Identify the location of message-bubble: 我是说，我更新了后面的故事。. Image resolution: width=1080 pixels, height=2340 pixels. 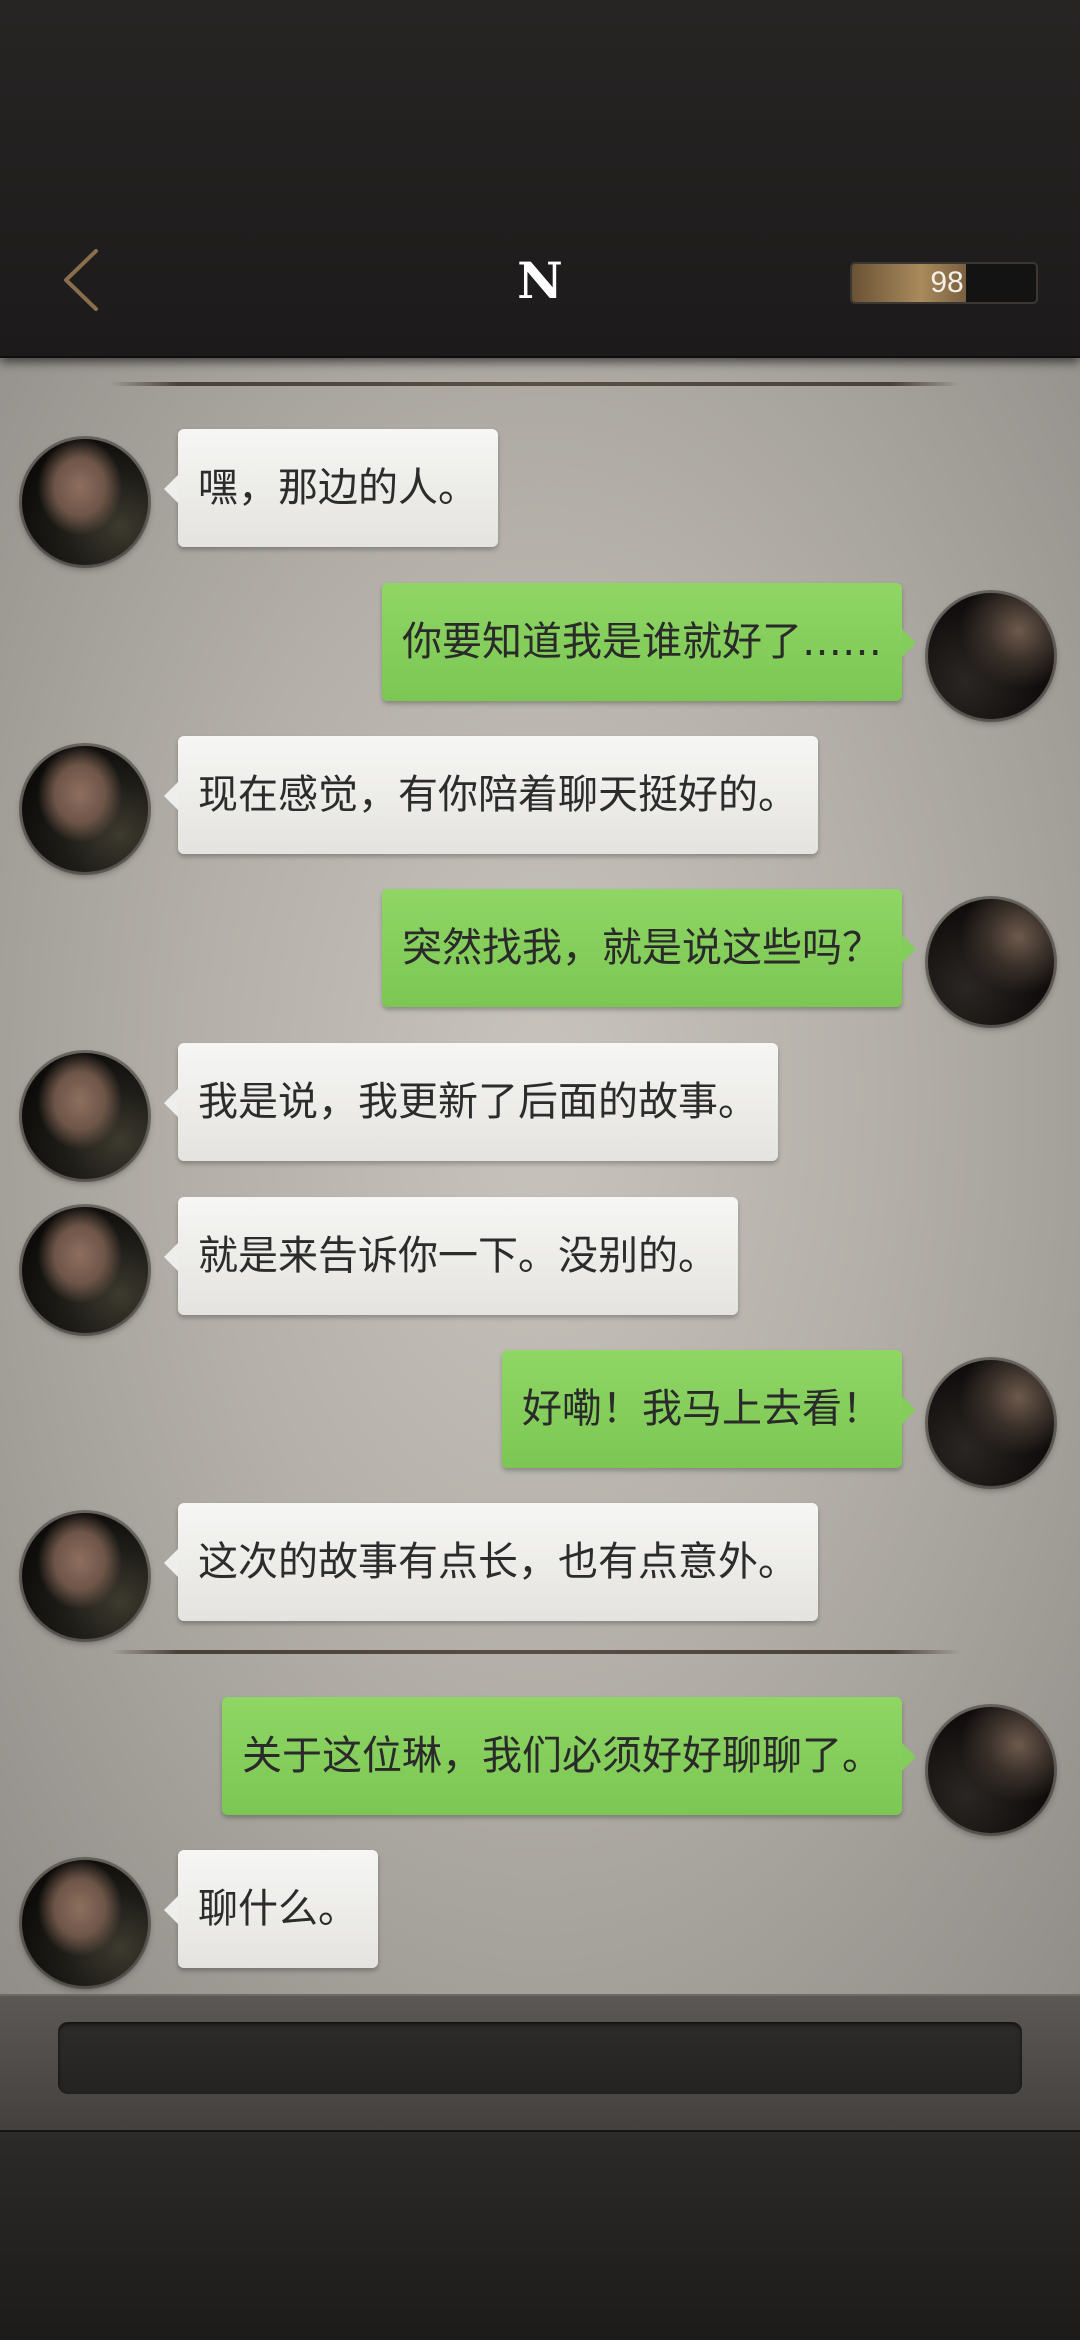
(471, 1102).